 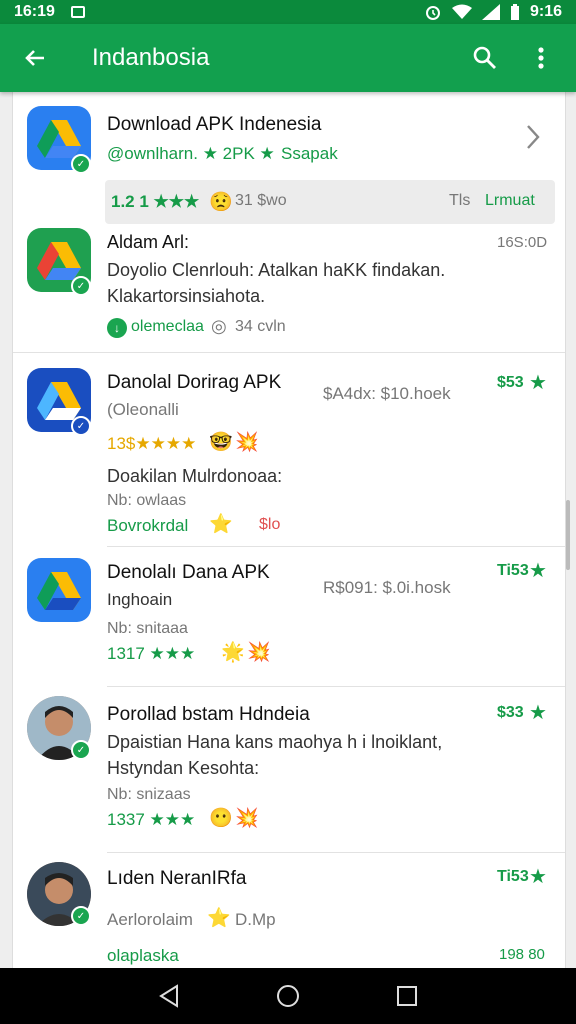 What do you see at coordinates (148, 242) in the screenshot?
I see `app-name: Aldam Arl:` at bounding box center [148, 242].